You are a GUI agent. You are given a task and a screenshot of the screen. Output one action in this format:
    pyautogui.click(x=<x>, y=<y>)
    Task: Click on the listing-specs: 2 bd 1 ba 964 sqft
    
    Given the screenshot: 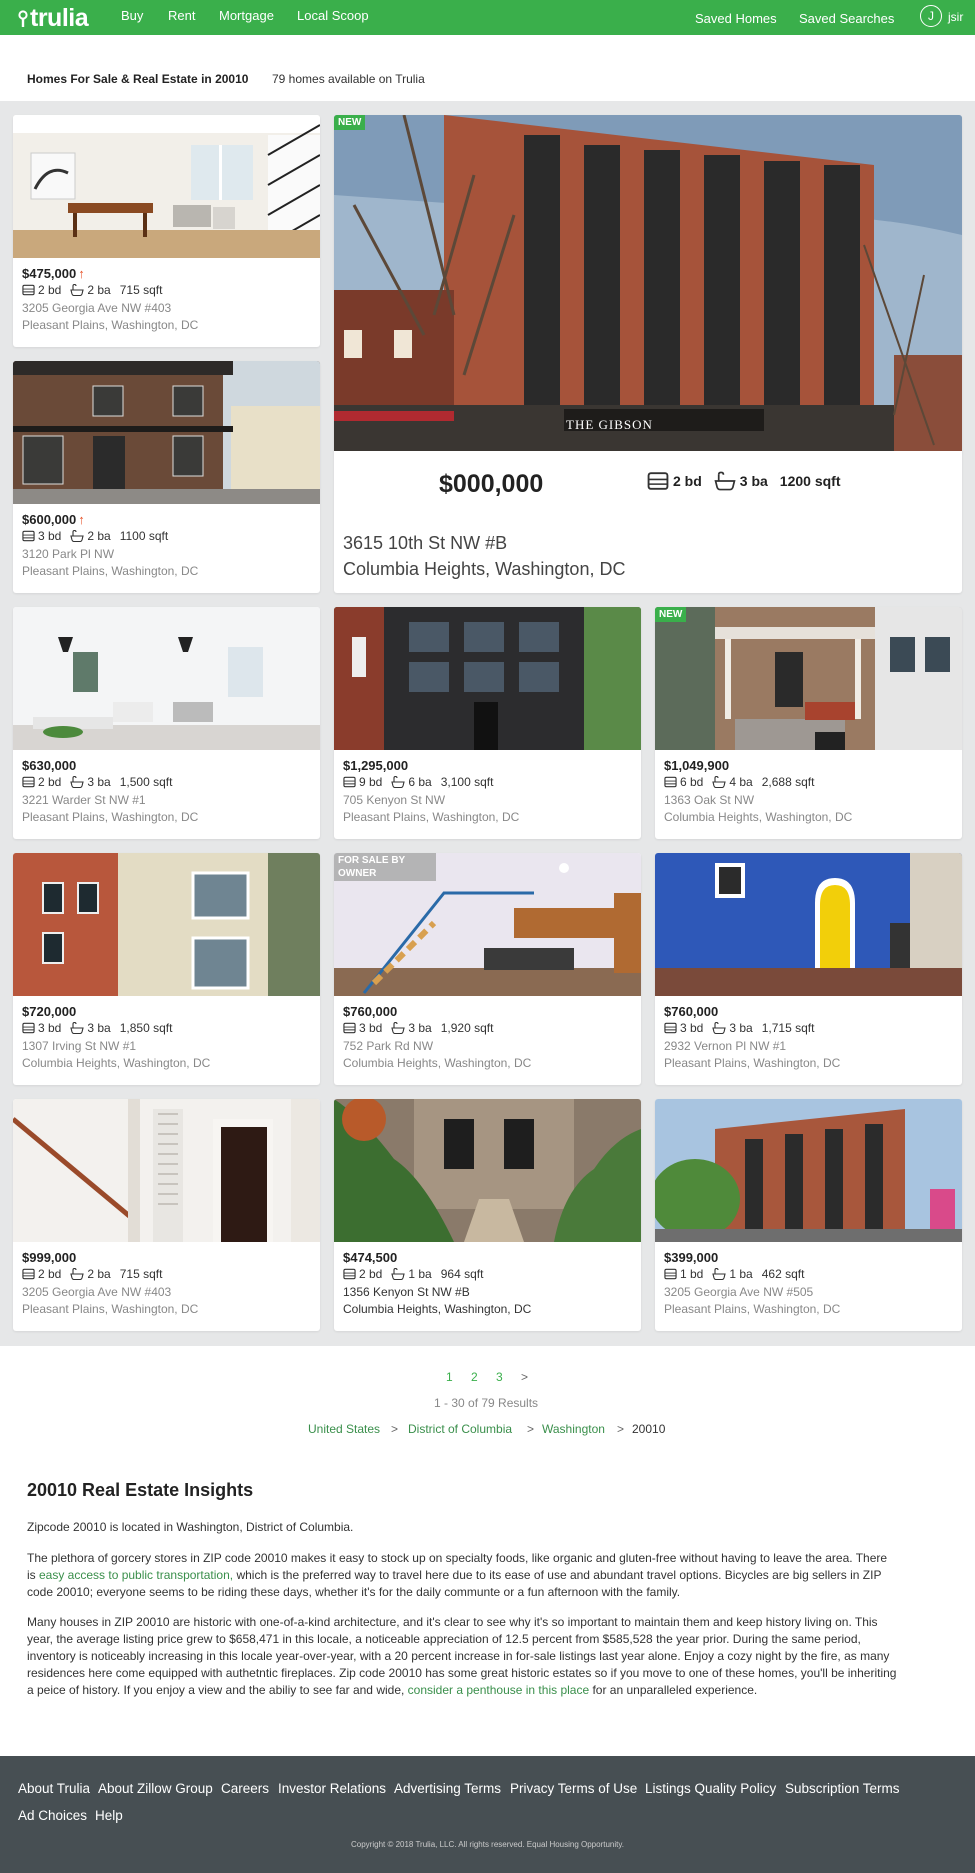 What is the action you would take?
    pyautogui.click(x=417, y=1274)
    